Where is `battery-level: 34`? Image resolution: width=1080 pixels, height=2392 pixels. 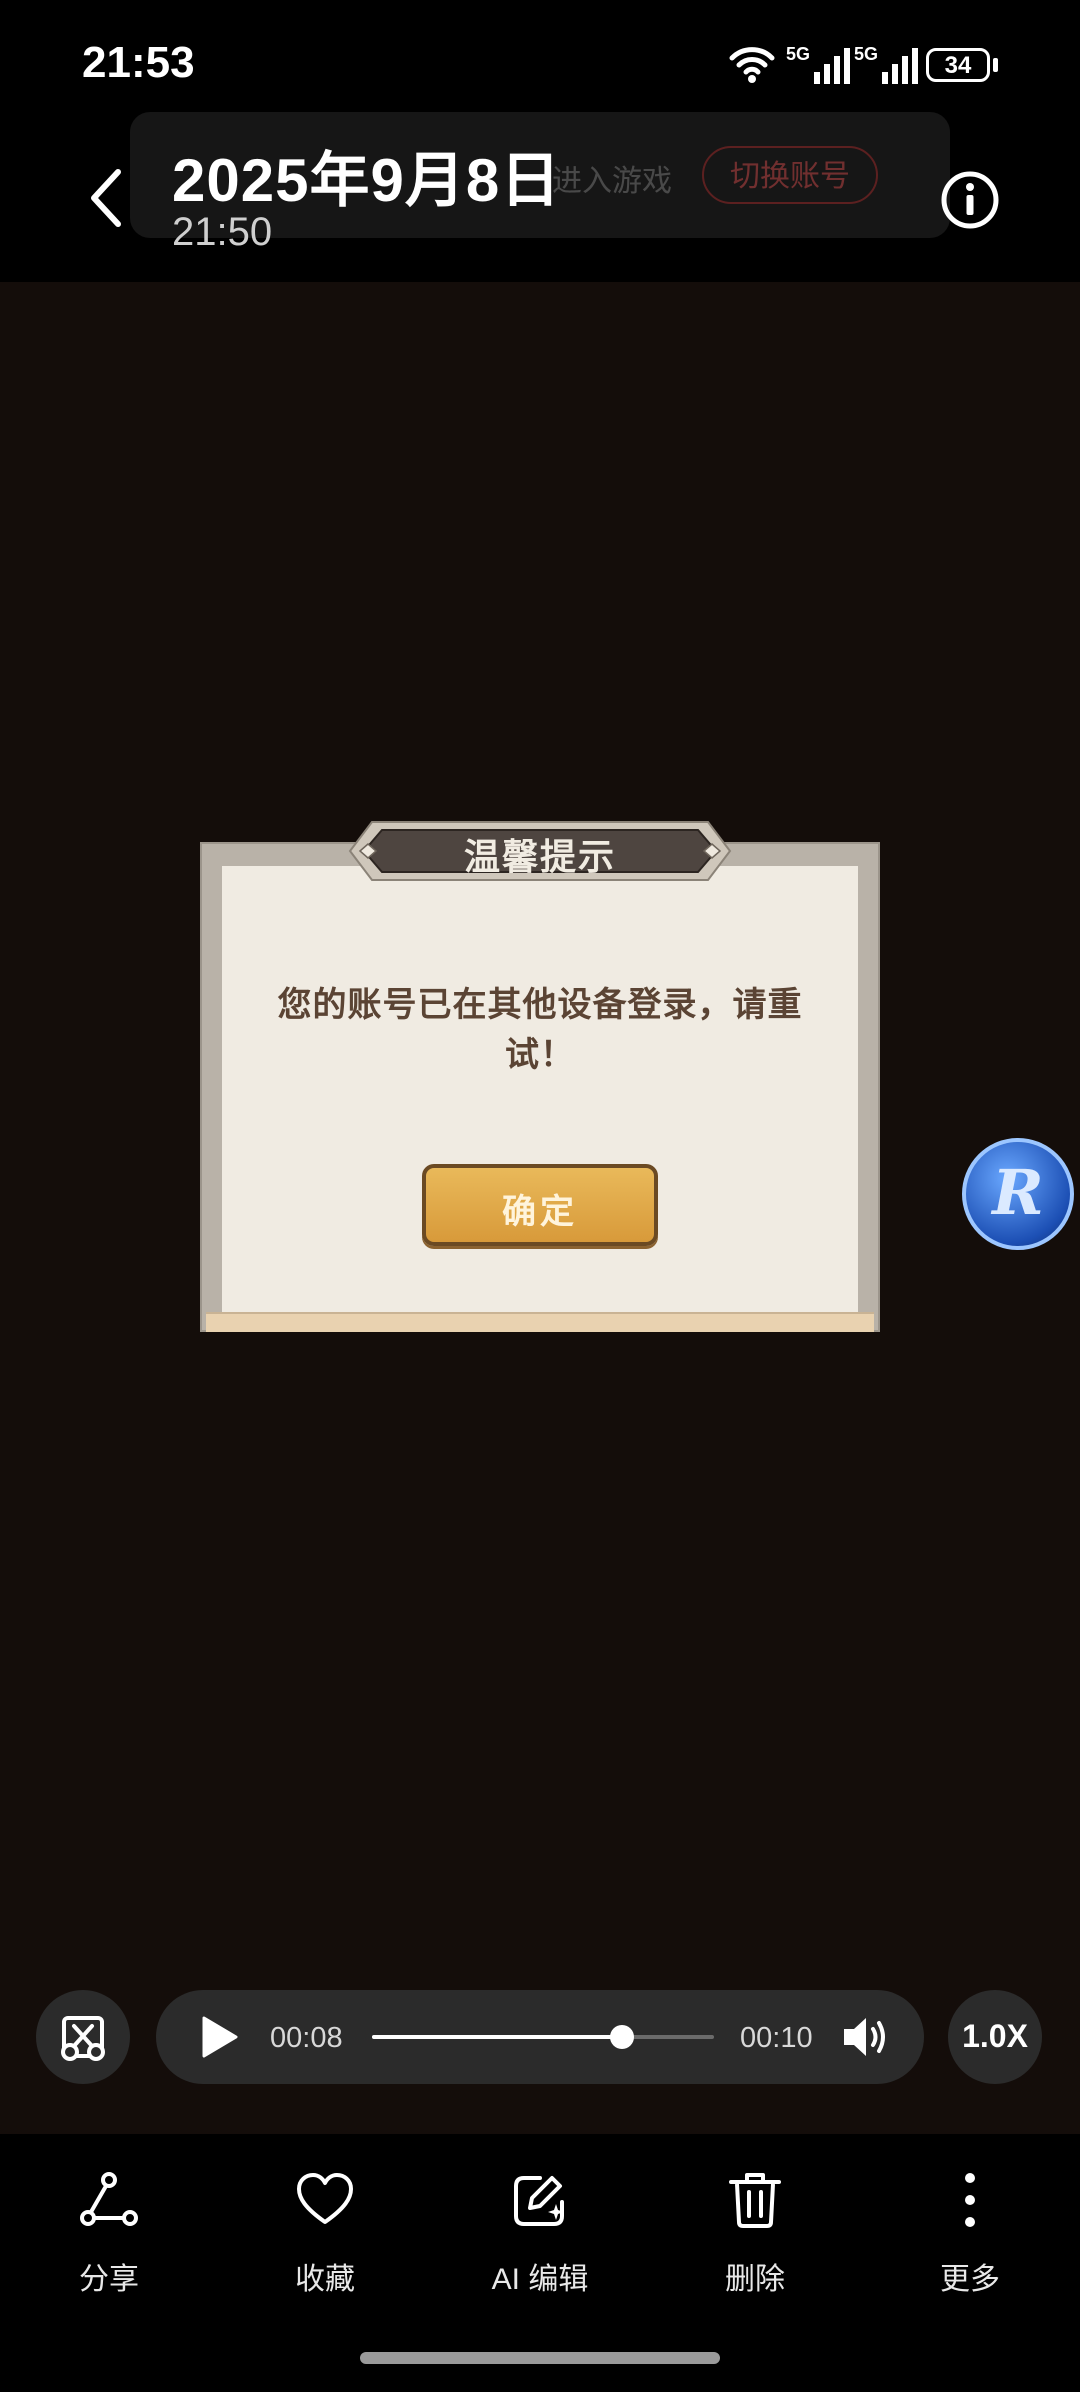
battery-level: 34 is located at coordinates (958, 65).